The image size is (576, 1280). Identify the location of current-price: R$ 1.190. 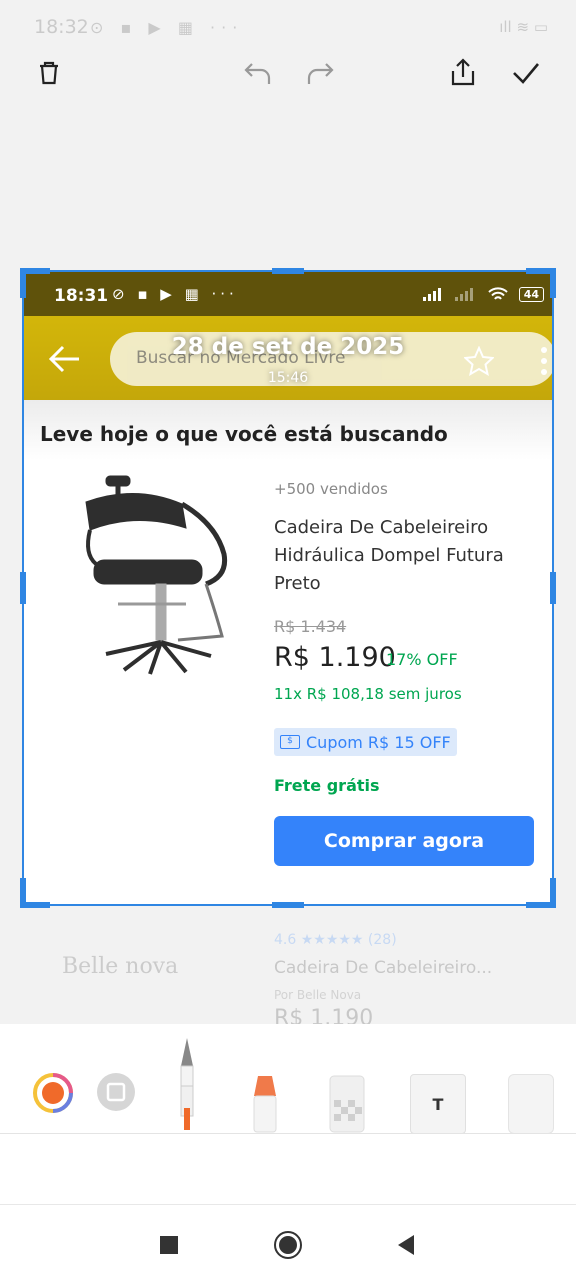
(335, 657).